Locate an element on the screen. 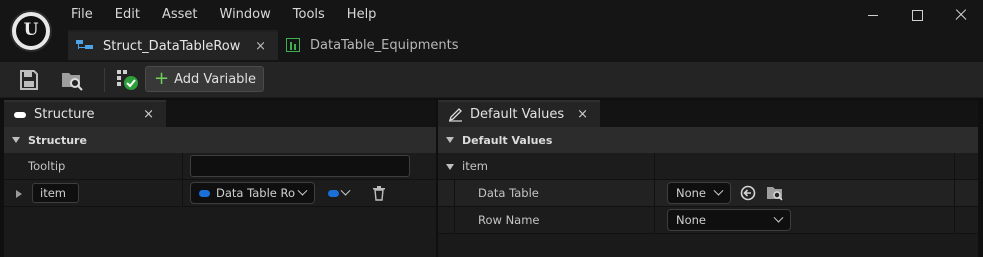 The height and width of the screenshot is (257, 983). toolbar: + Add Variable is located at coordinates (491, 80).